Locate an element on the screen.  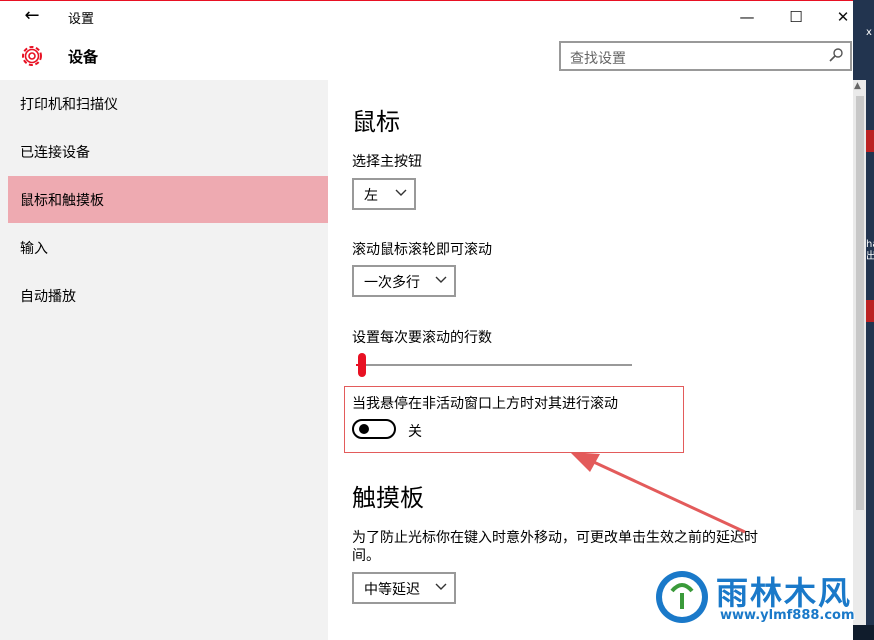
search-input: 查找设置 is located at coordinates (705, 56).